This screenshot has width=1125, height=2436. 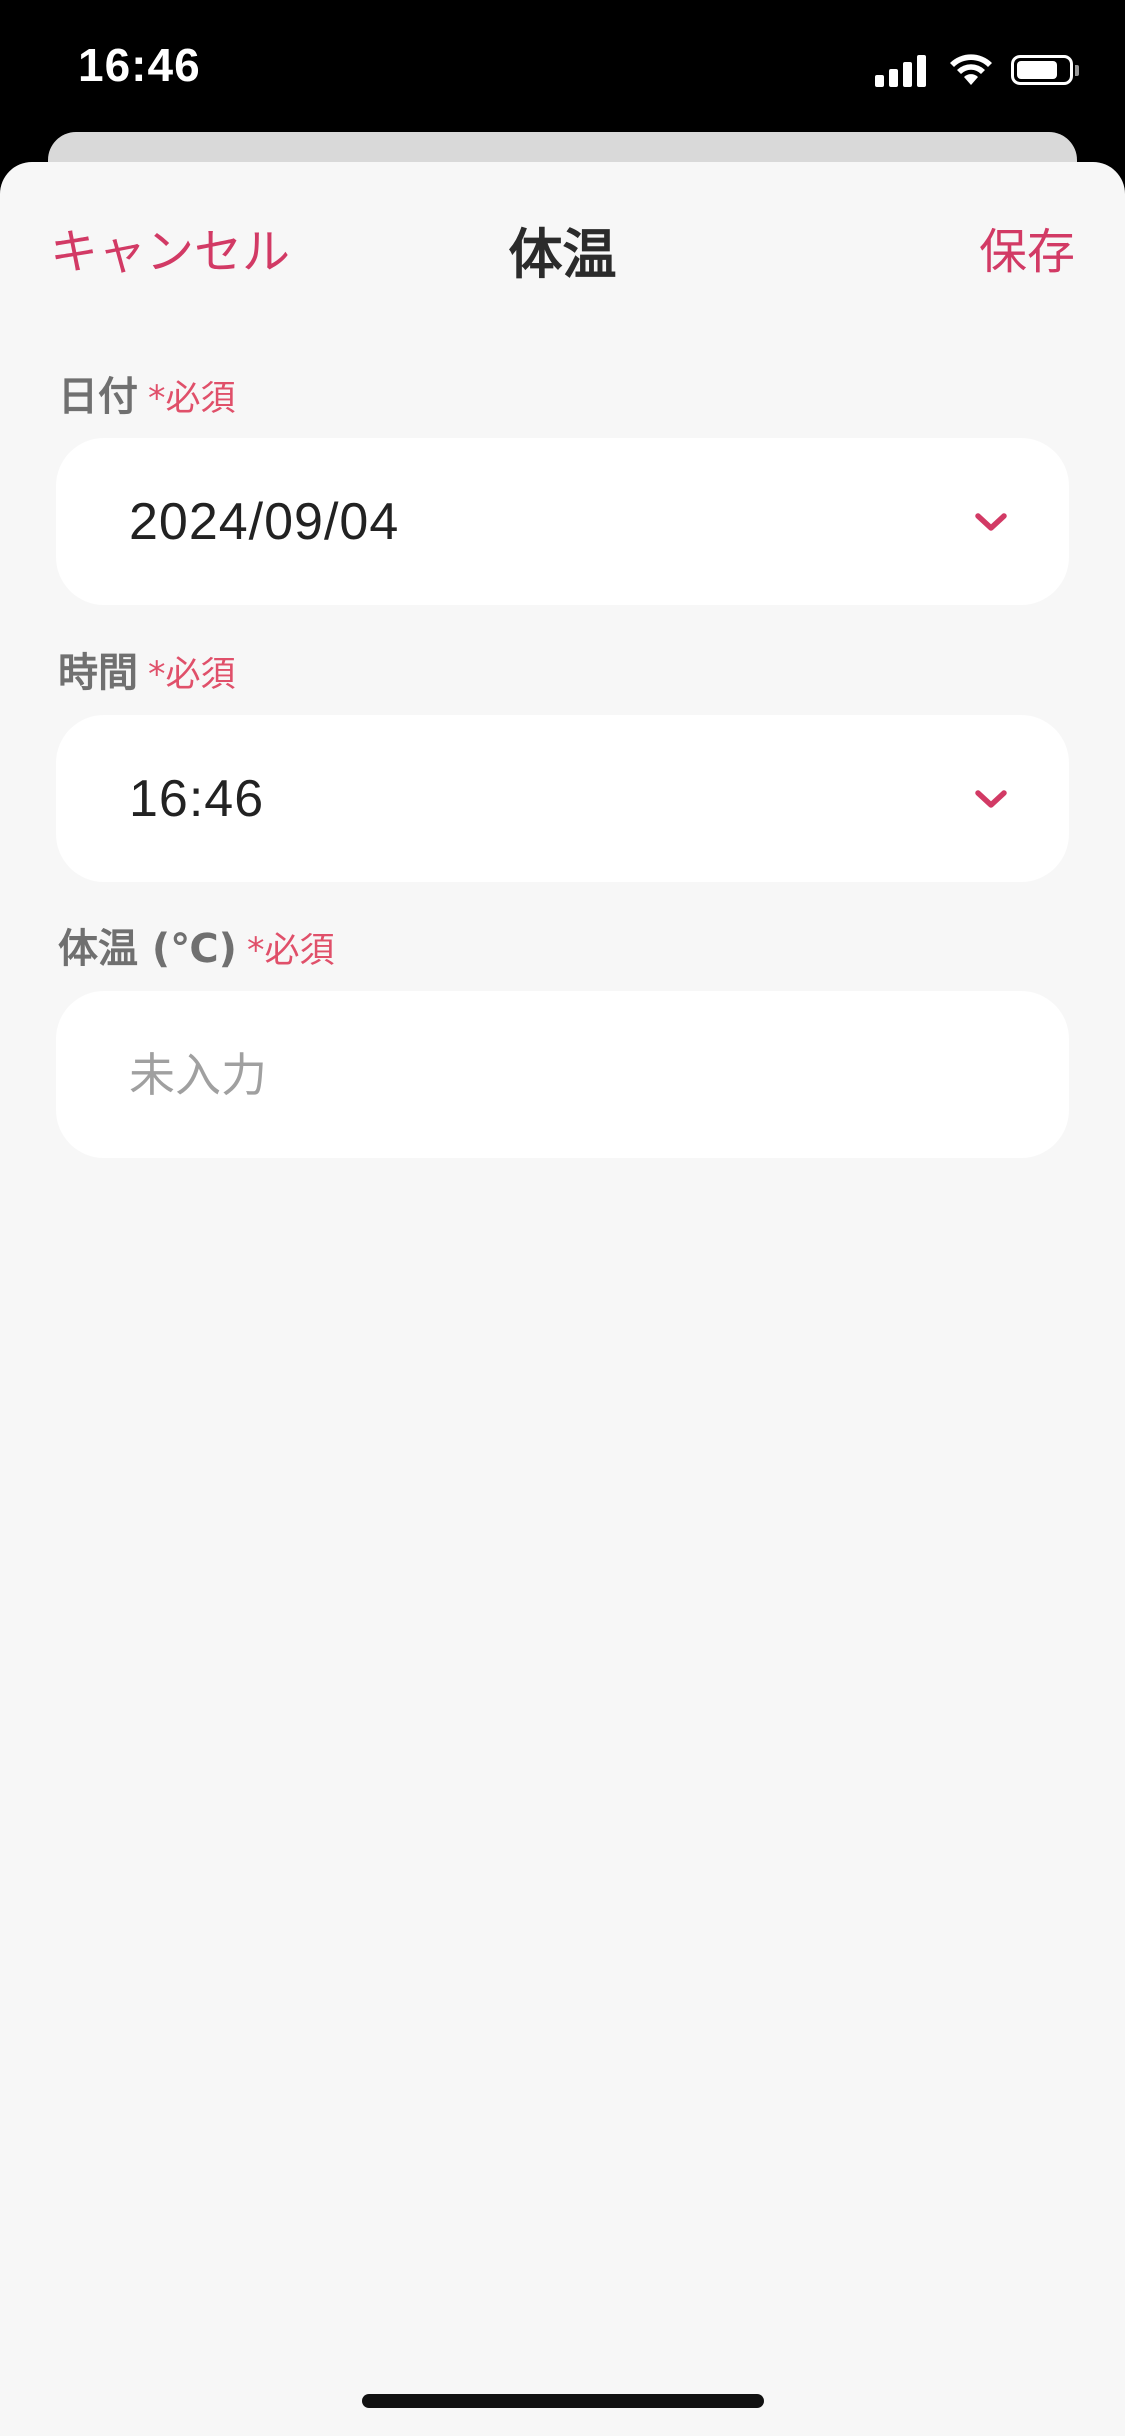 I want to click on status-bar: 16:46, so click(x=562, y=67).